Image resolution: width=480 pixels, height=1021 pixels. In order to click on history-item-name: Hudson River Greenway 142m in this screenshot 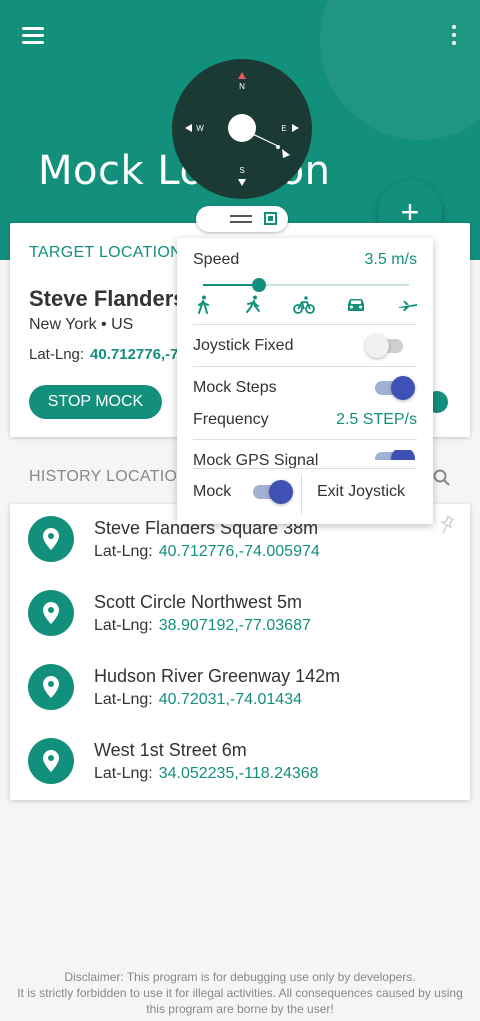, I will do `click(217, 676)`.